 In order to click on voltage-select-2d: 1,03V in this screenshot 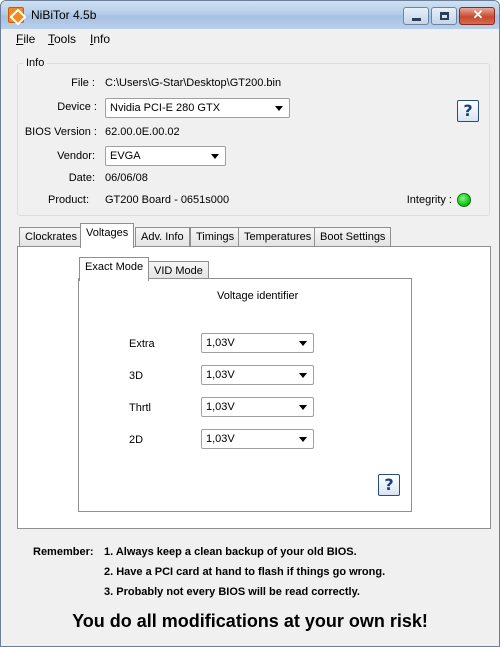, I will do `click(257, 439)`.